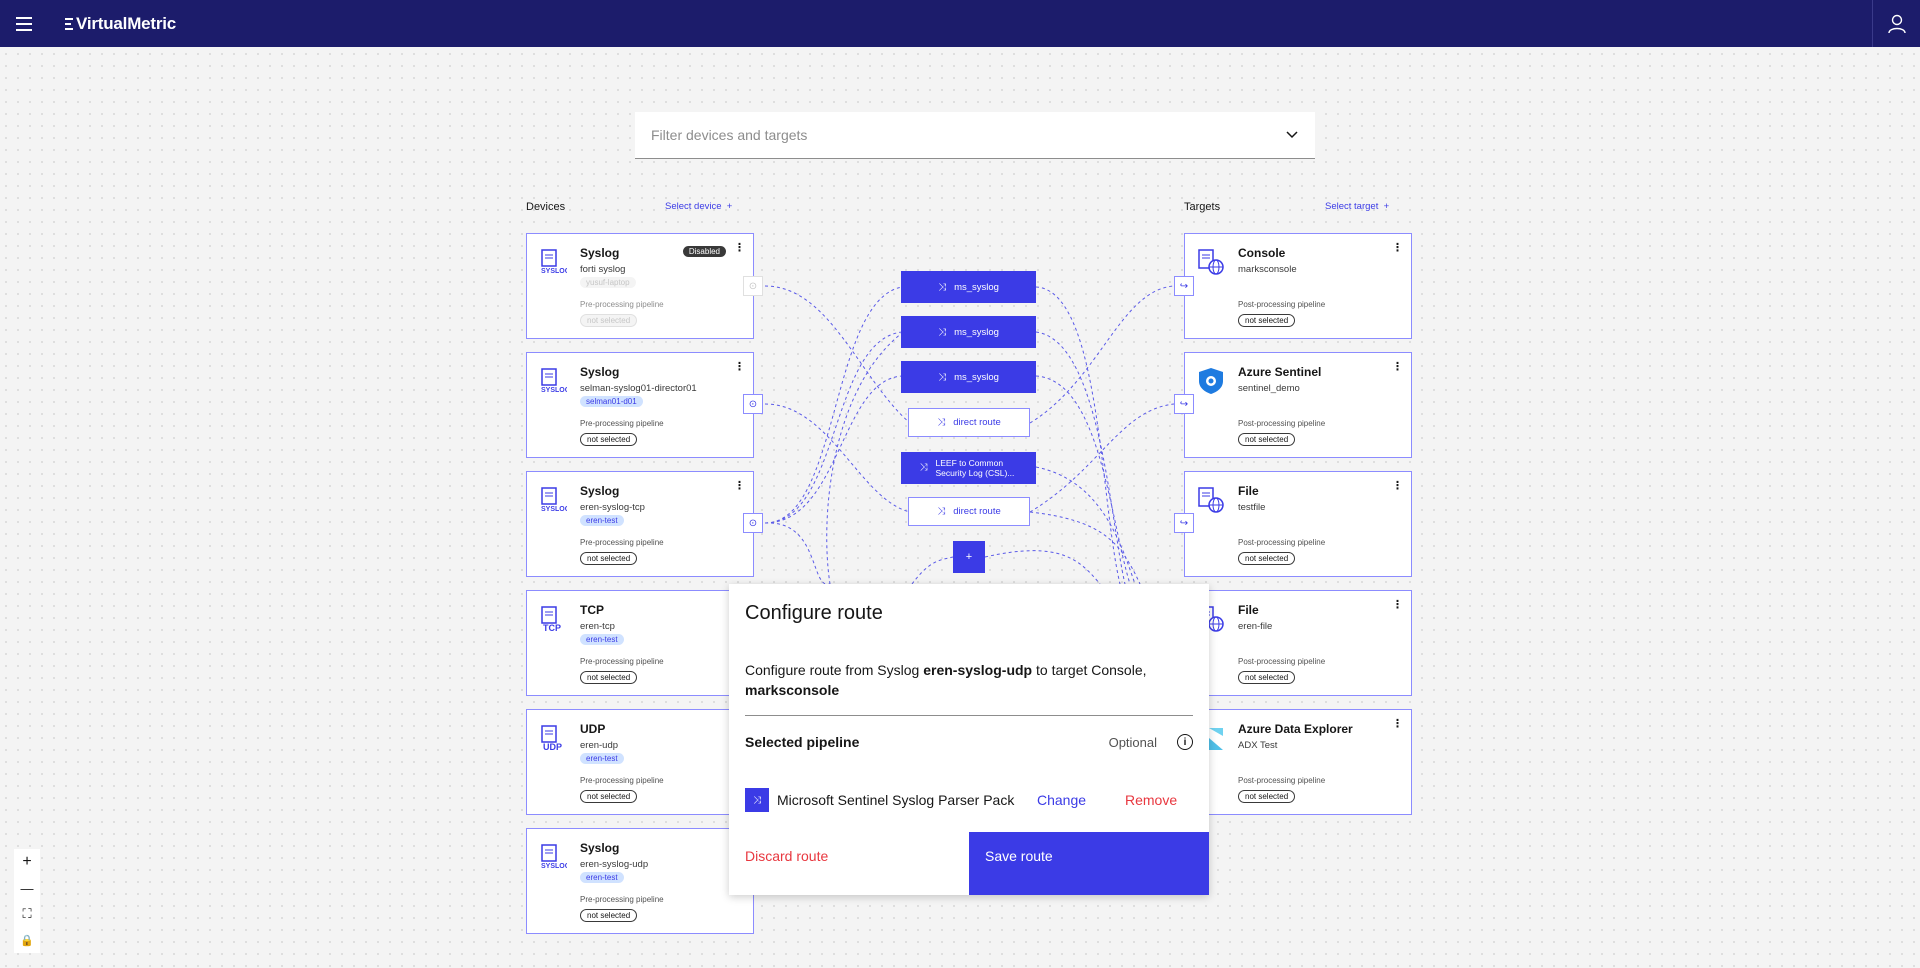 The width and height of the screenshot is (1920, 968). I want to click on zoom-out-button: —, so click(27, 888).